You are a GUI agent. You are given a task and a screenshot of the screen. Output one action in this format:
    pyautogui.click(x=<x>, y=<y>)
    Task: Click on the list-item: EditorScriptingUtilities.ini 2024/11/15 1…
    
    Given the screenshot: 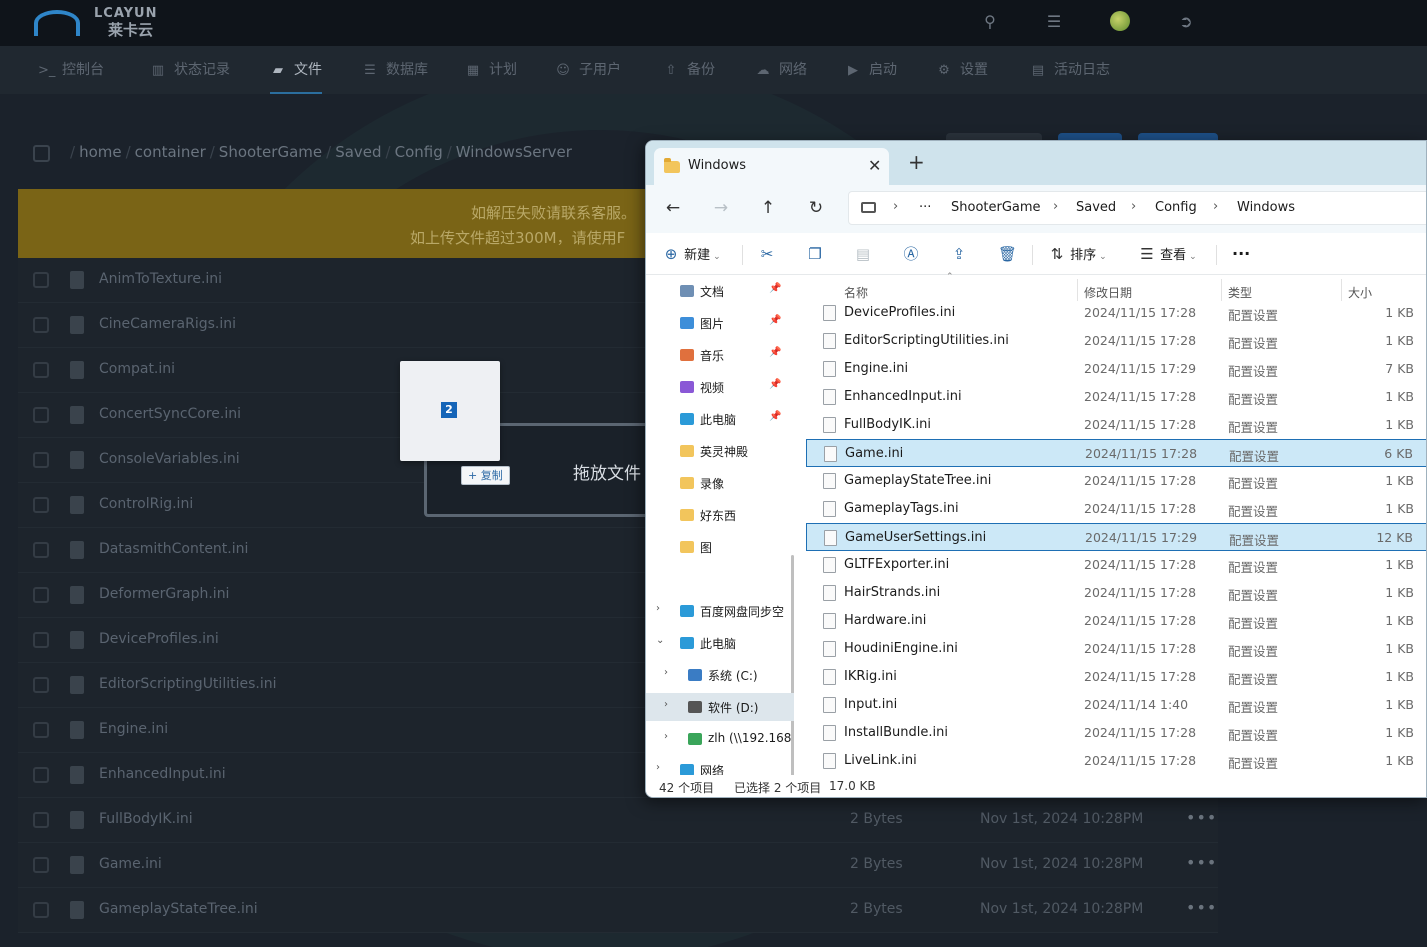 What is the action you would take?
    pyautogui.click(x=1116, y=341)
    